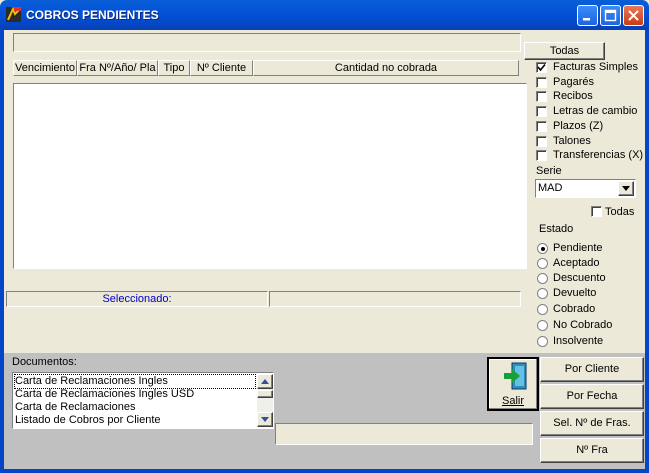  What do you see at coordinates (117, 68) in the screenshot?
I see `column-header-fra: Fra Nº/Año/ Pla` at bounding box center [117, 68].